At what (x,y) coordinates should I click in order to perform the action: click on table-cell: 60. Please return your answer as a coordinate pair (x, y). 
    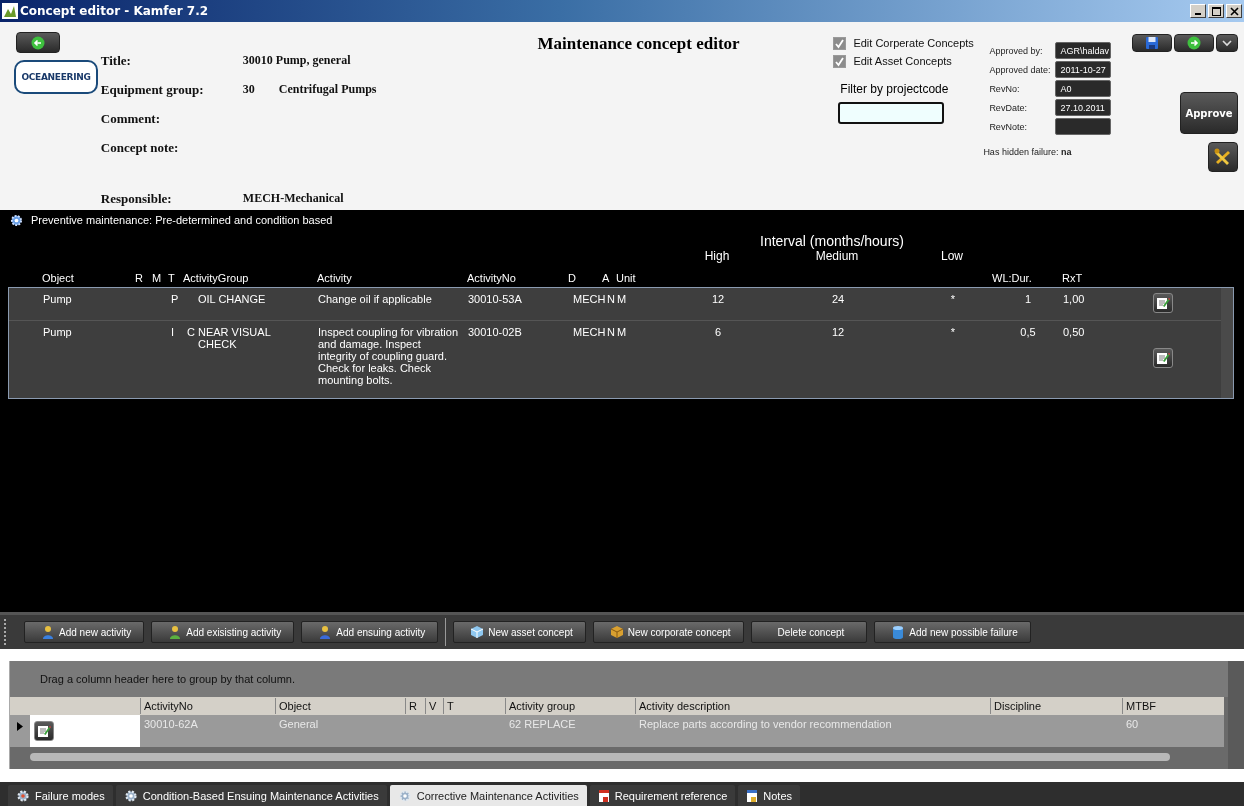
    Looking at the image, I should click on (1132, 724).